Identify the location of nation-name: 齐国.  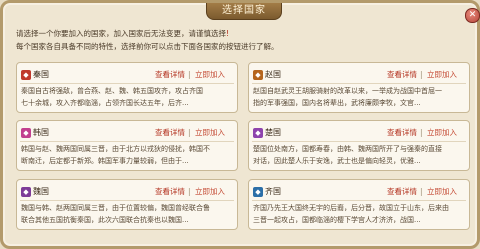
(273, 191).